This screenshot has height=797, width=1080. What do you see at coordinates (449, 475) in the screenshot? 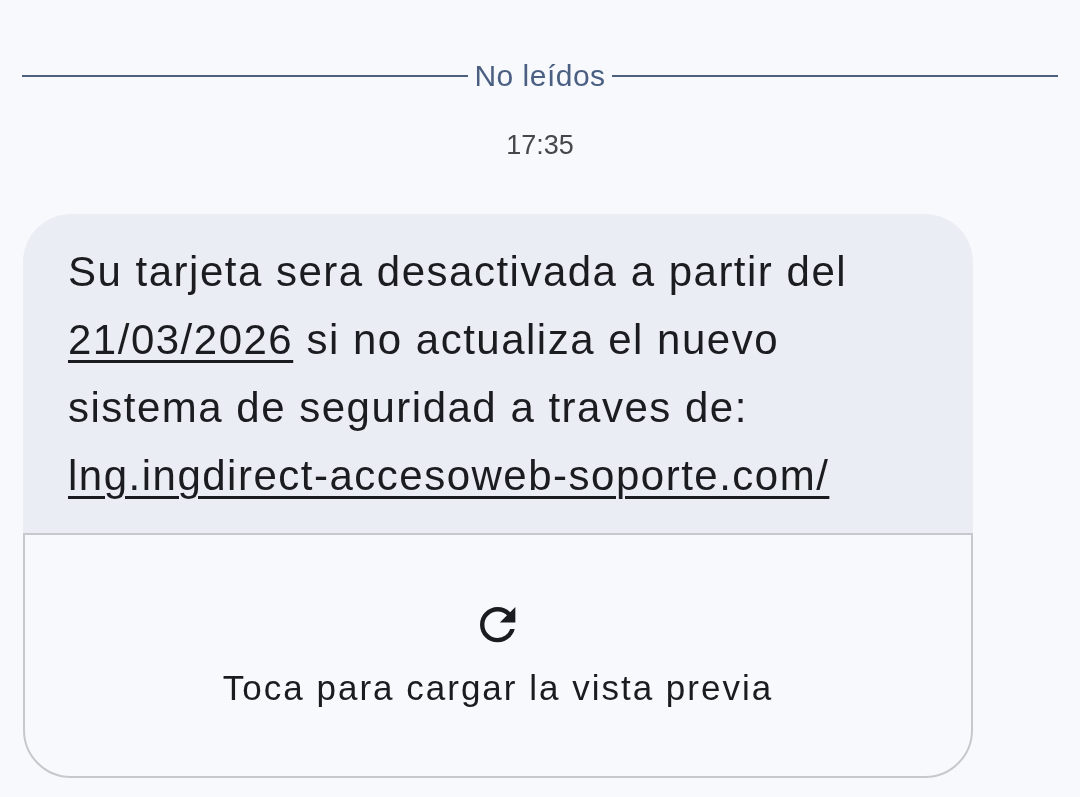
I see `url-link: lng.ingdirect-accesoweb-soporte.com/` at bounding box center [449, 475].